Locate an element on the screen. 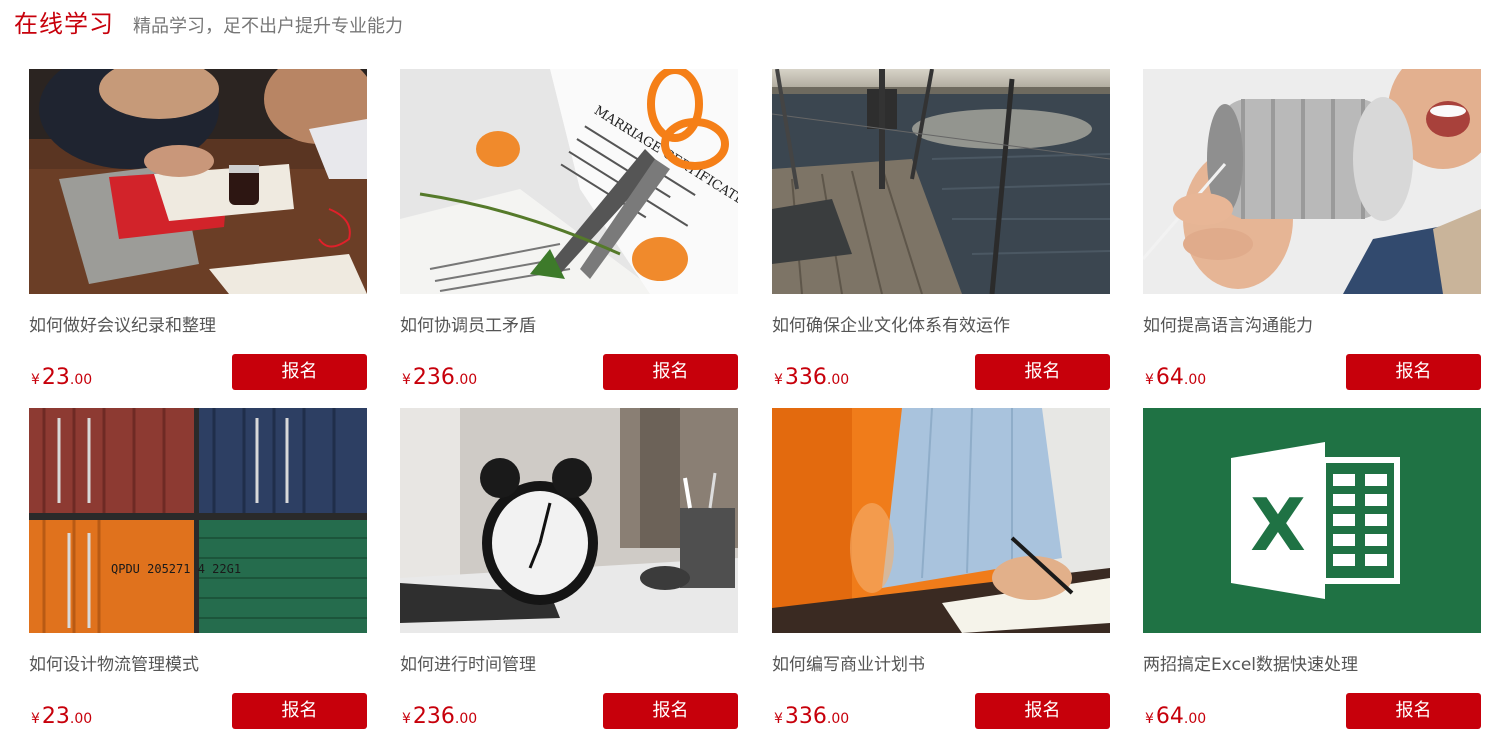 This screenshot has height=753, width=1494. course-title: 如何进行时间管理 is located at coordinates (468, 662).